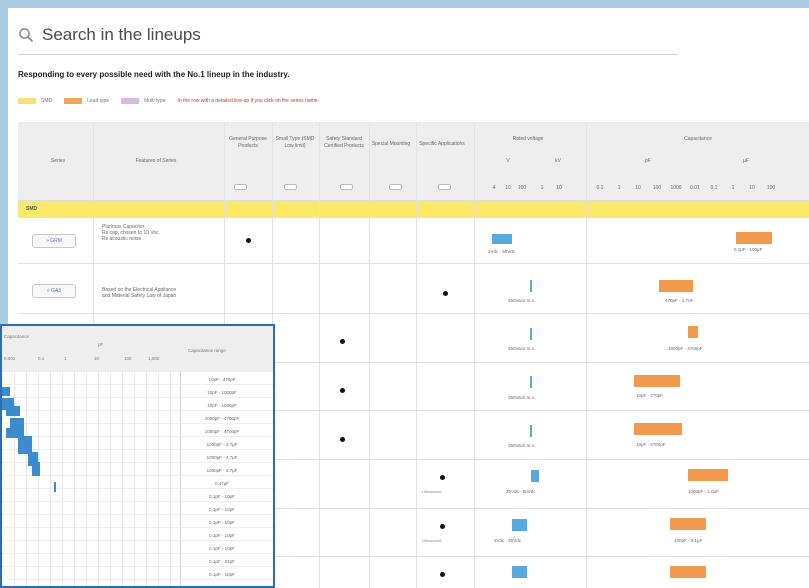 The width and height of the screenshot is (809, 588). What do you see at coordinates (222, 418) in the screenshot?
I see `inset-range: 1000pF - 4700pF` at bounding box center [222, 418].